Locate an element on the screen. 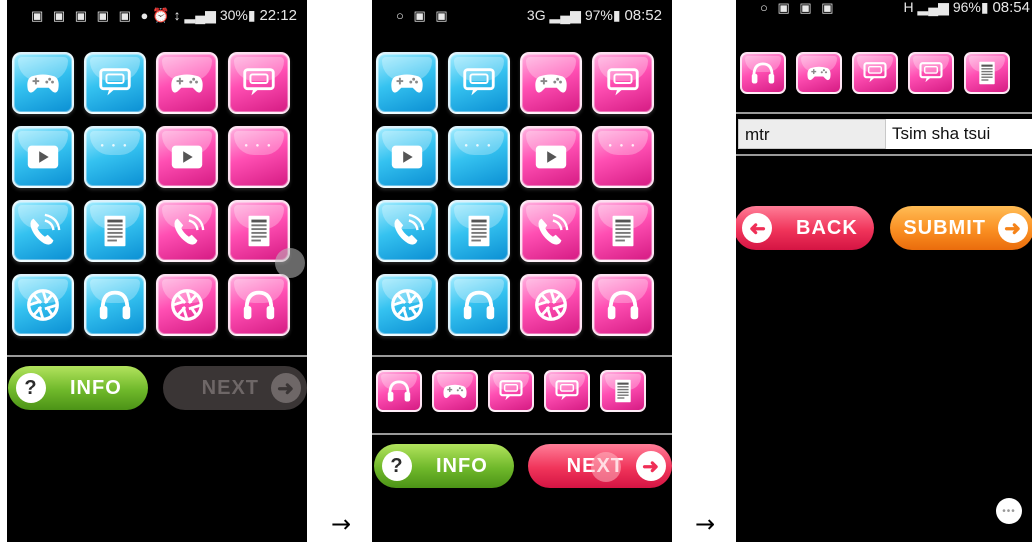  arrow-right-icon: ➜ is located at coordinates (651, 466).